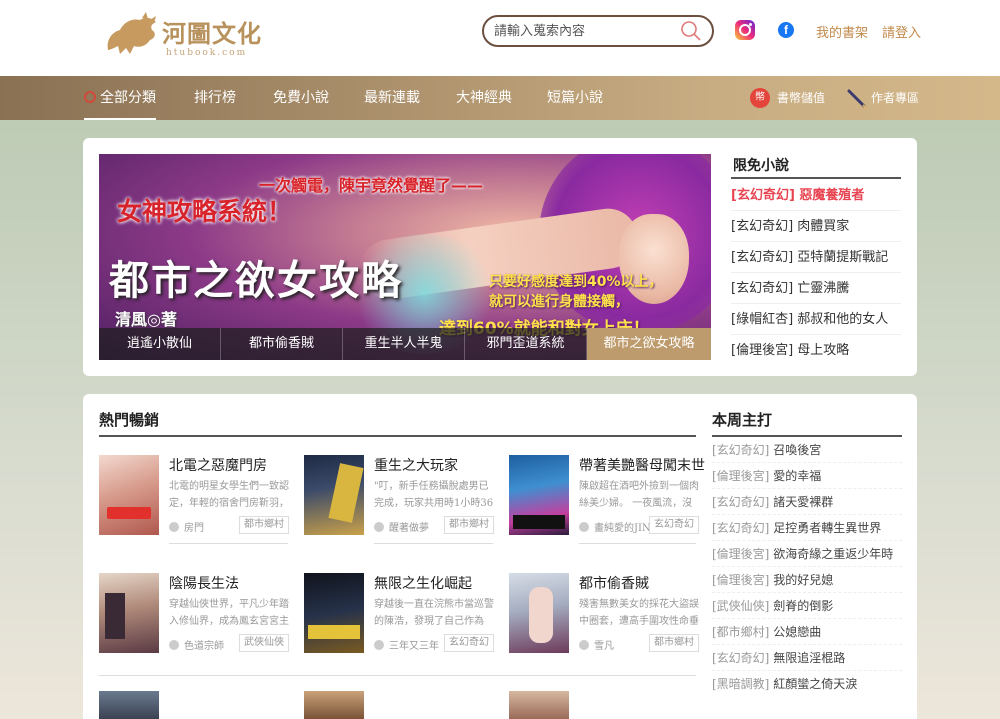  I want to click on weekly-list-item: [玄幻奇幻] 無限追淫棍路, so click(807, 658).